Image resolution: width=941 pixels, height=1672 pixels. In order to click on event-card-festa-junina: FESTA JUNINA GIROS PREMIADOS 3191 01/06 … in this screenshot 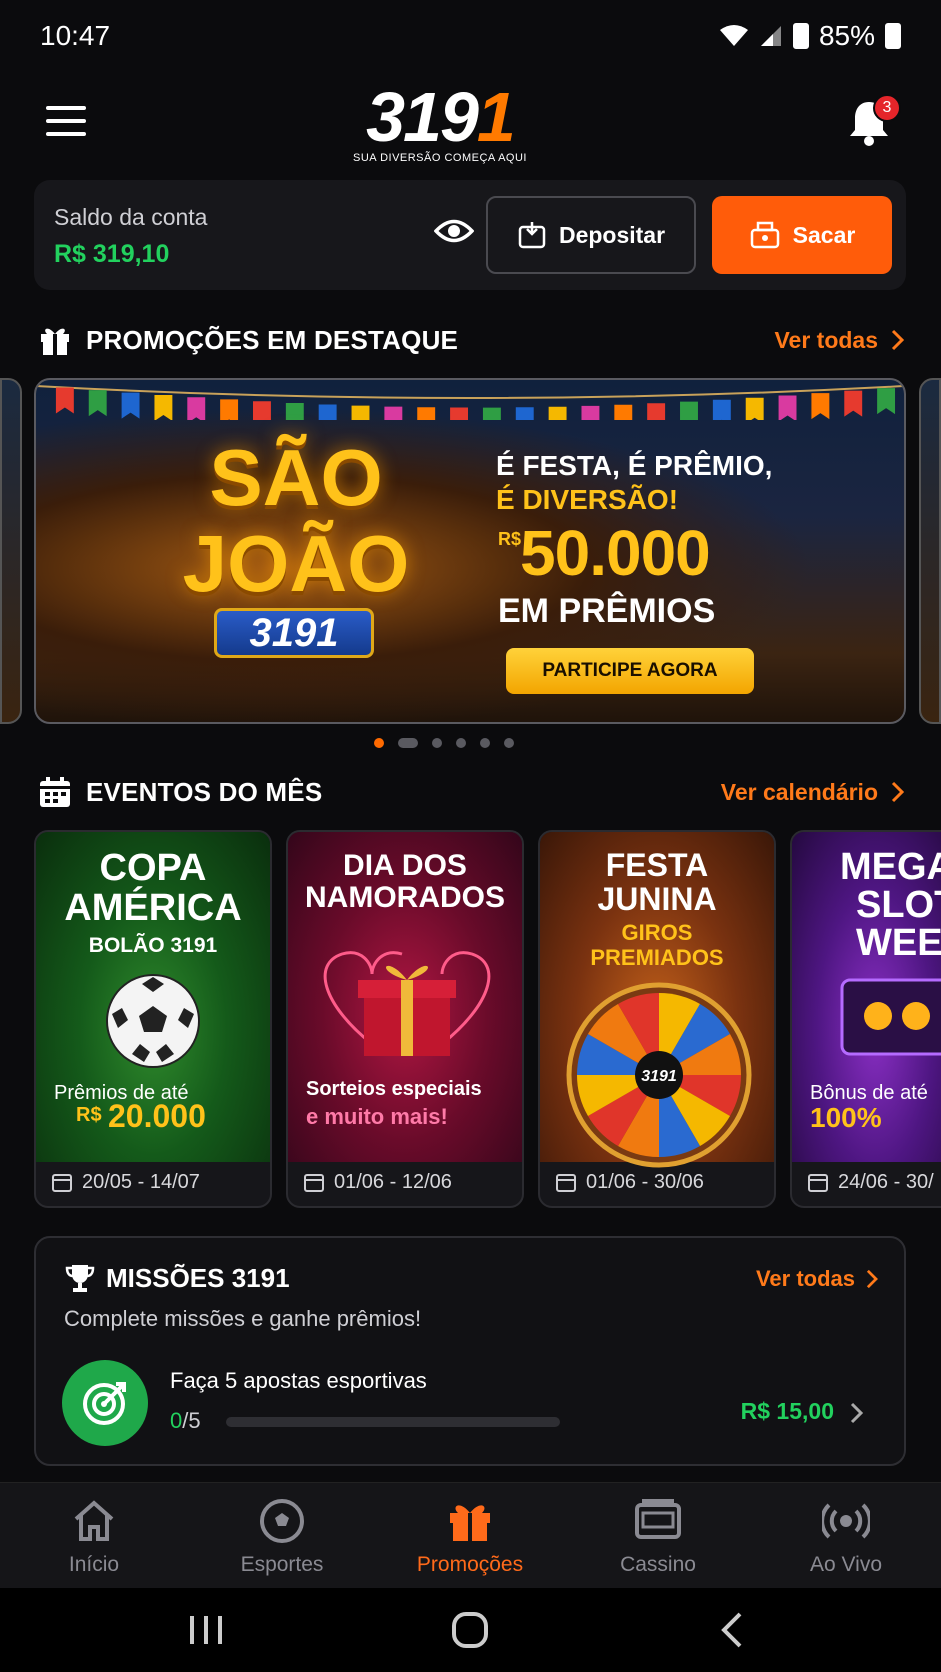, I will do `click(657, 1019)`.